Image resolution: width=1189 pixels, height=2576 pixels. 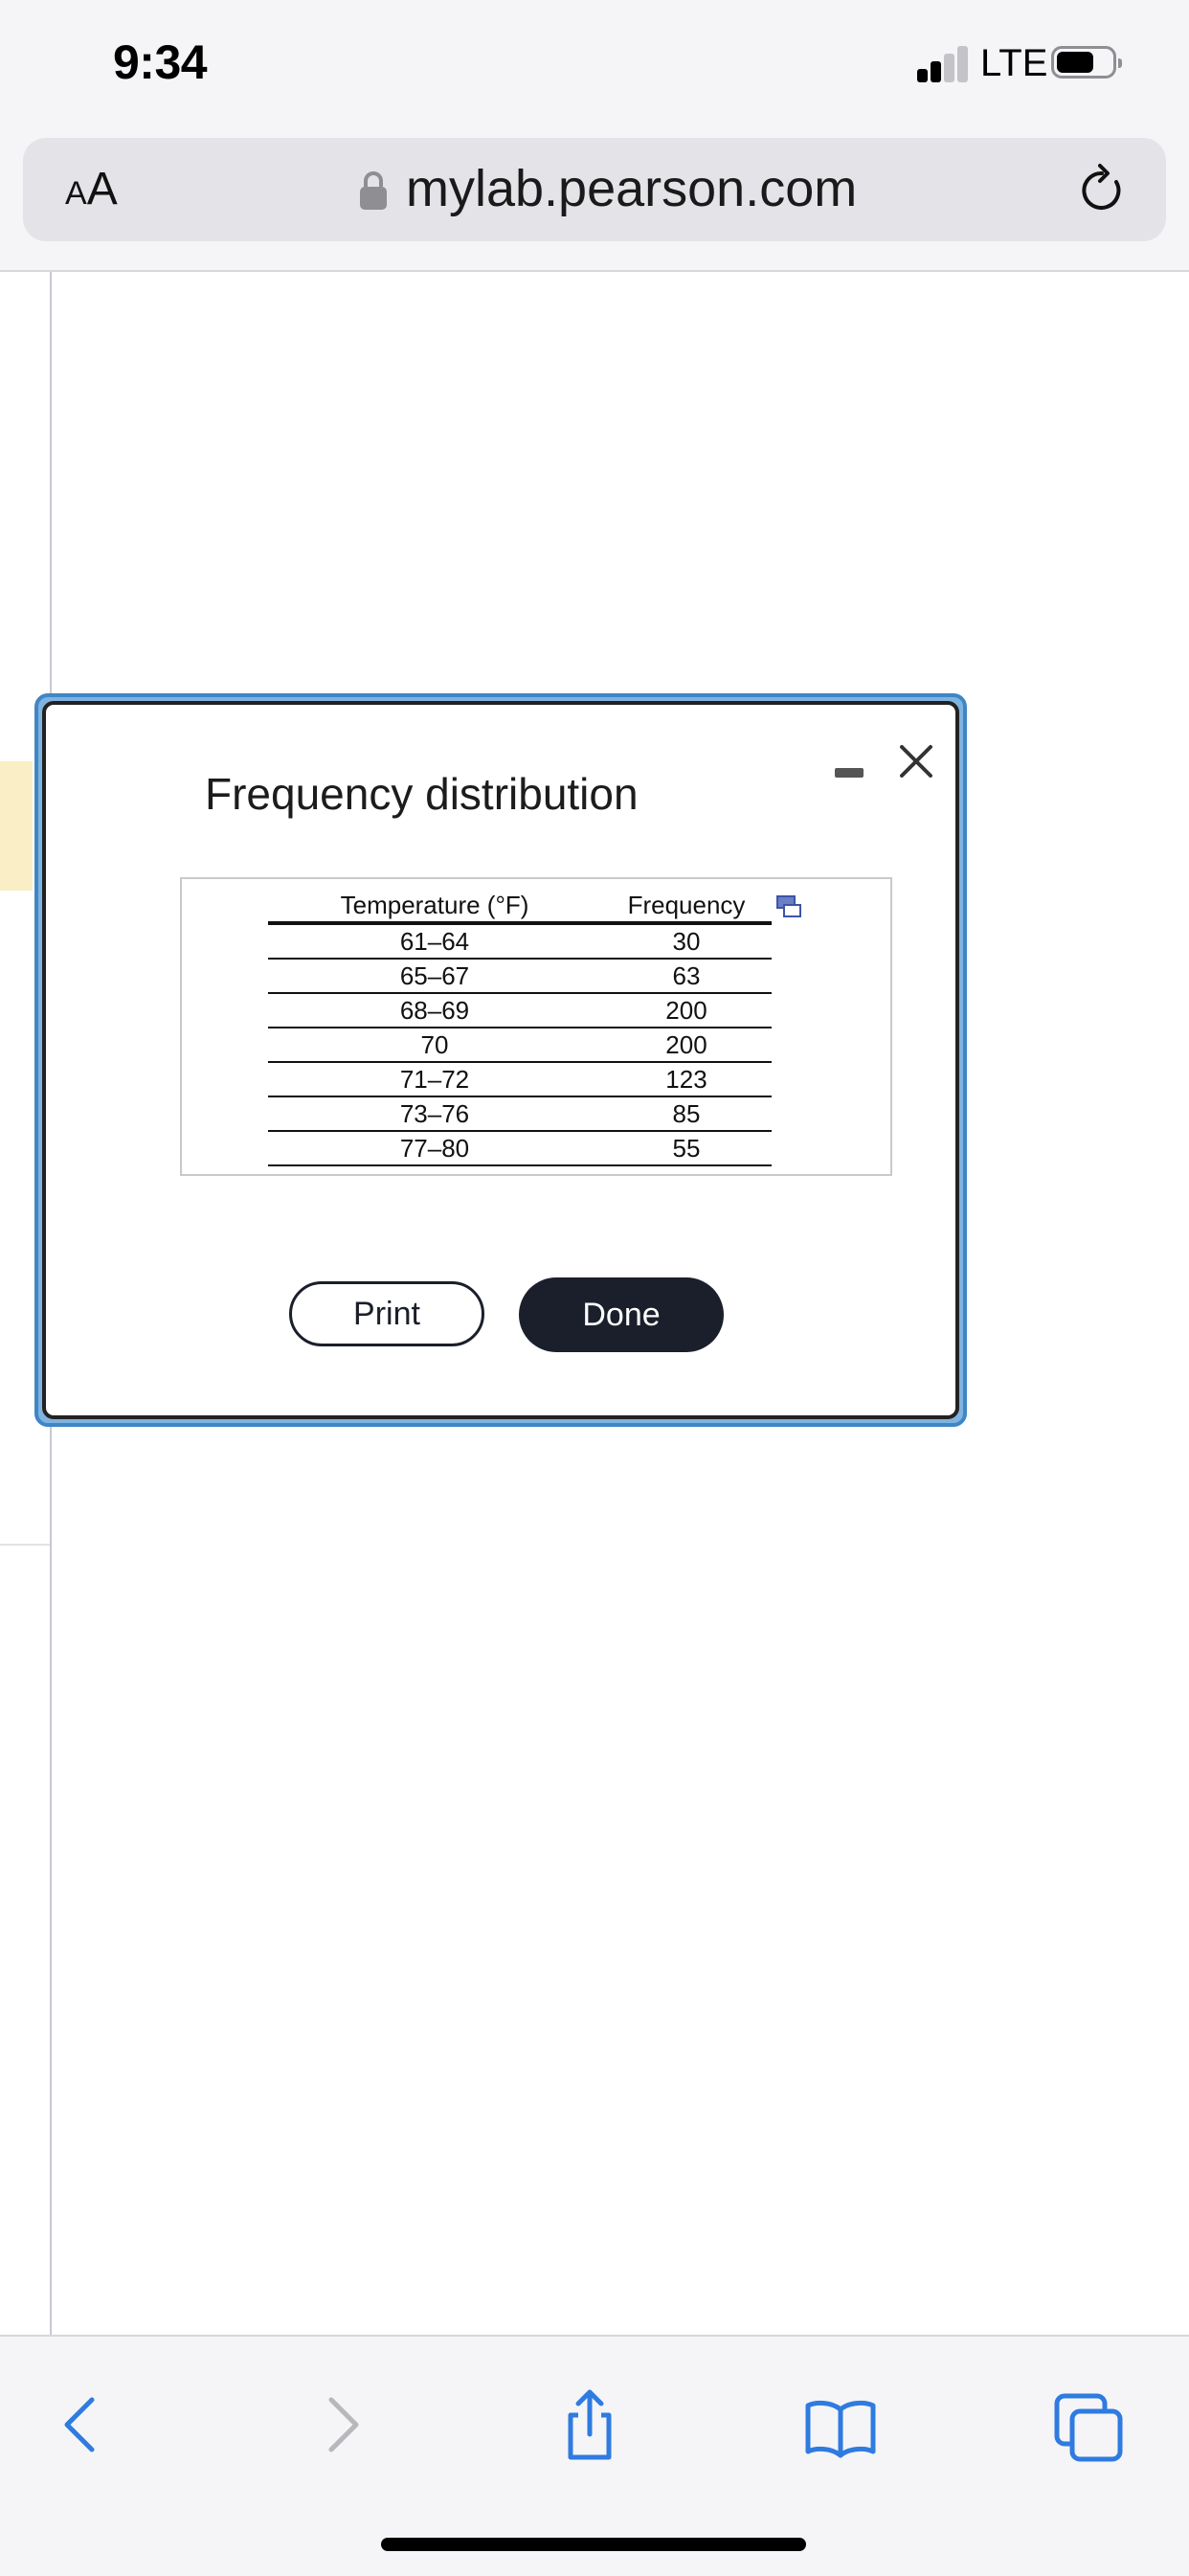 What do you see at coordinates (840, 2424) in the screenshot?
I see `bookmarks-icon` at bounding box center [840, 2424].